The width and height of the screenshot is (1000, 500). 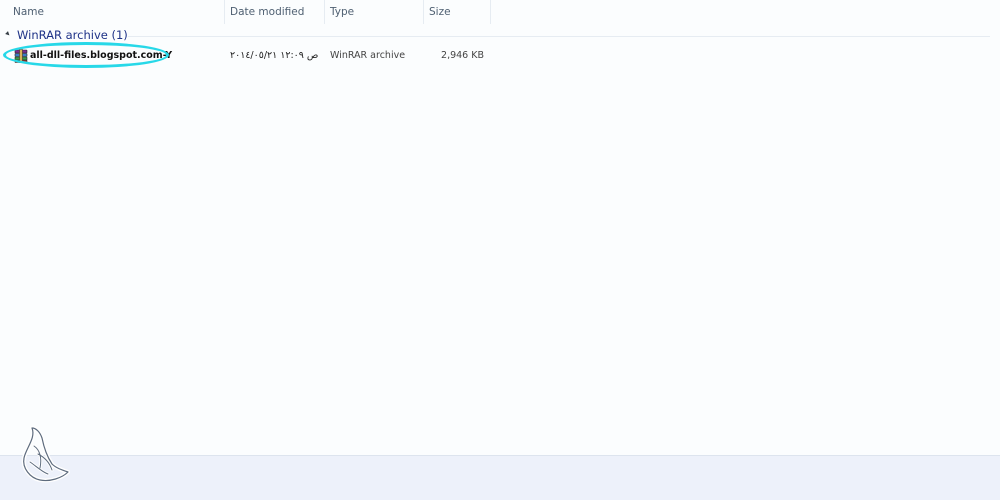 I want to click on watermark-logo-icon, so click(x=45, y=454).